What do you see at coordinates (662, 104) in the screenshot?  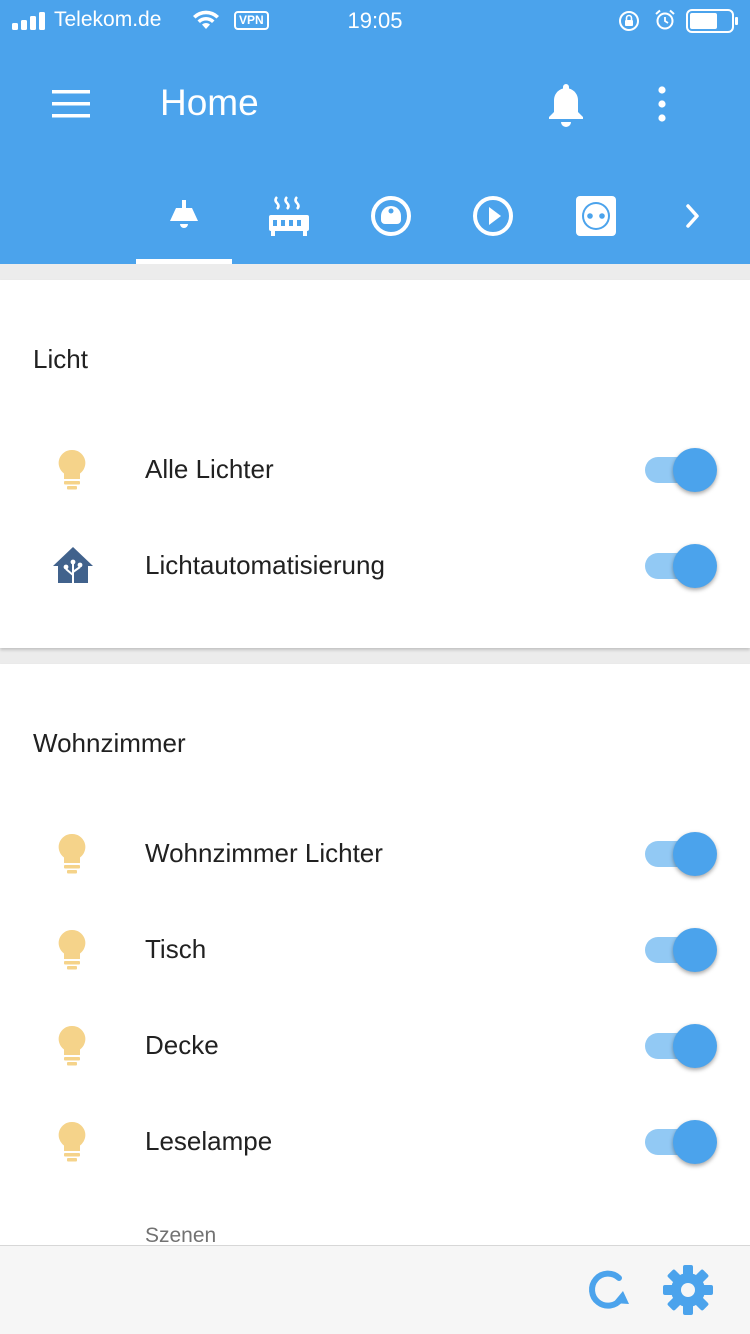 I see `more-vert-icon` at bounding box center [662, 104].